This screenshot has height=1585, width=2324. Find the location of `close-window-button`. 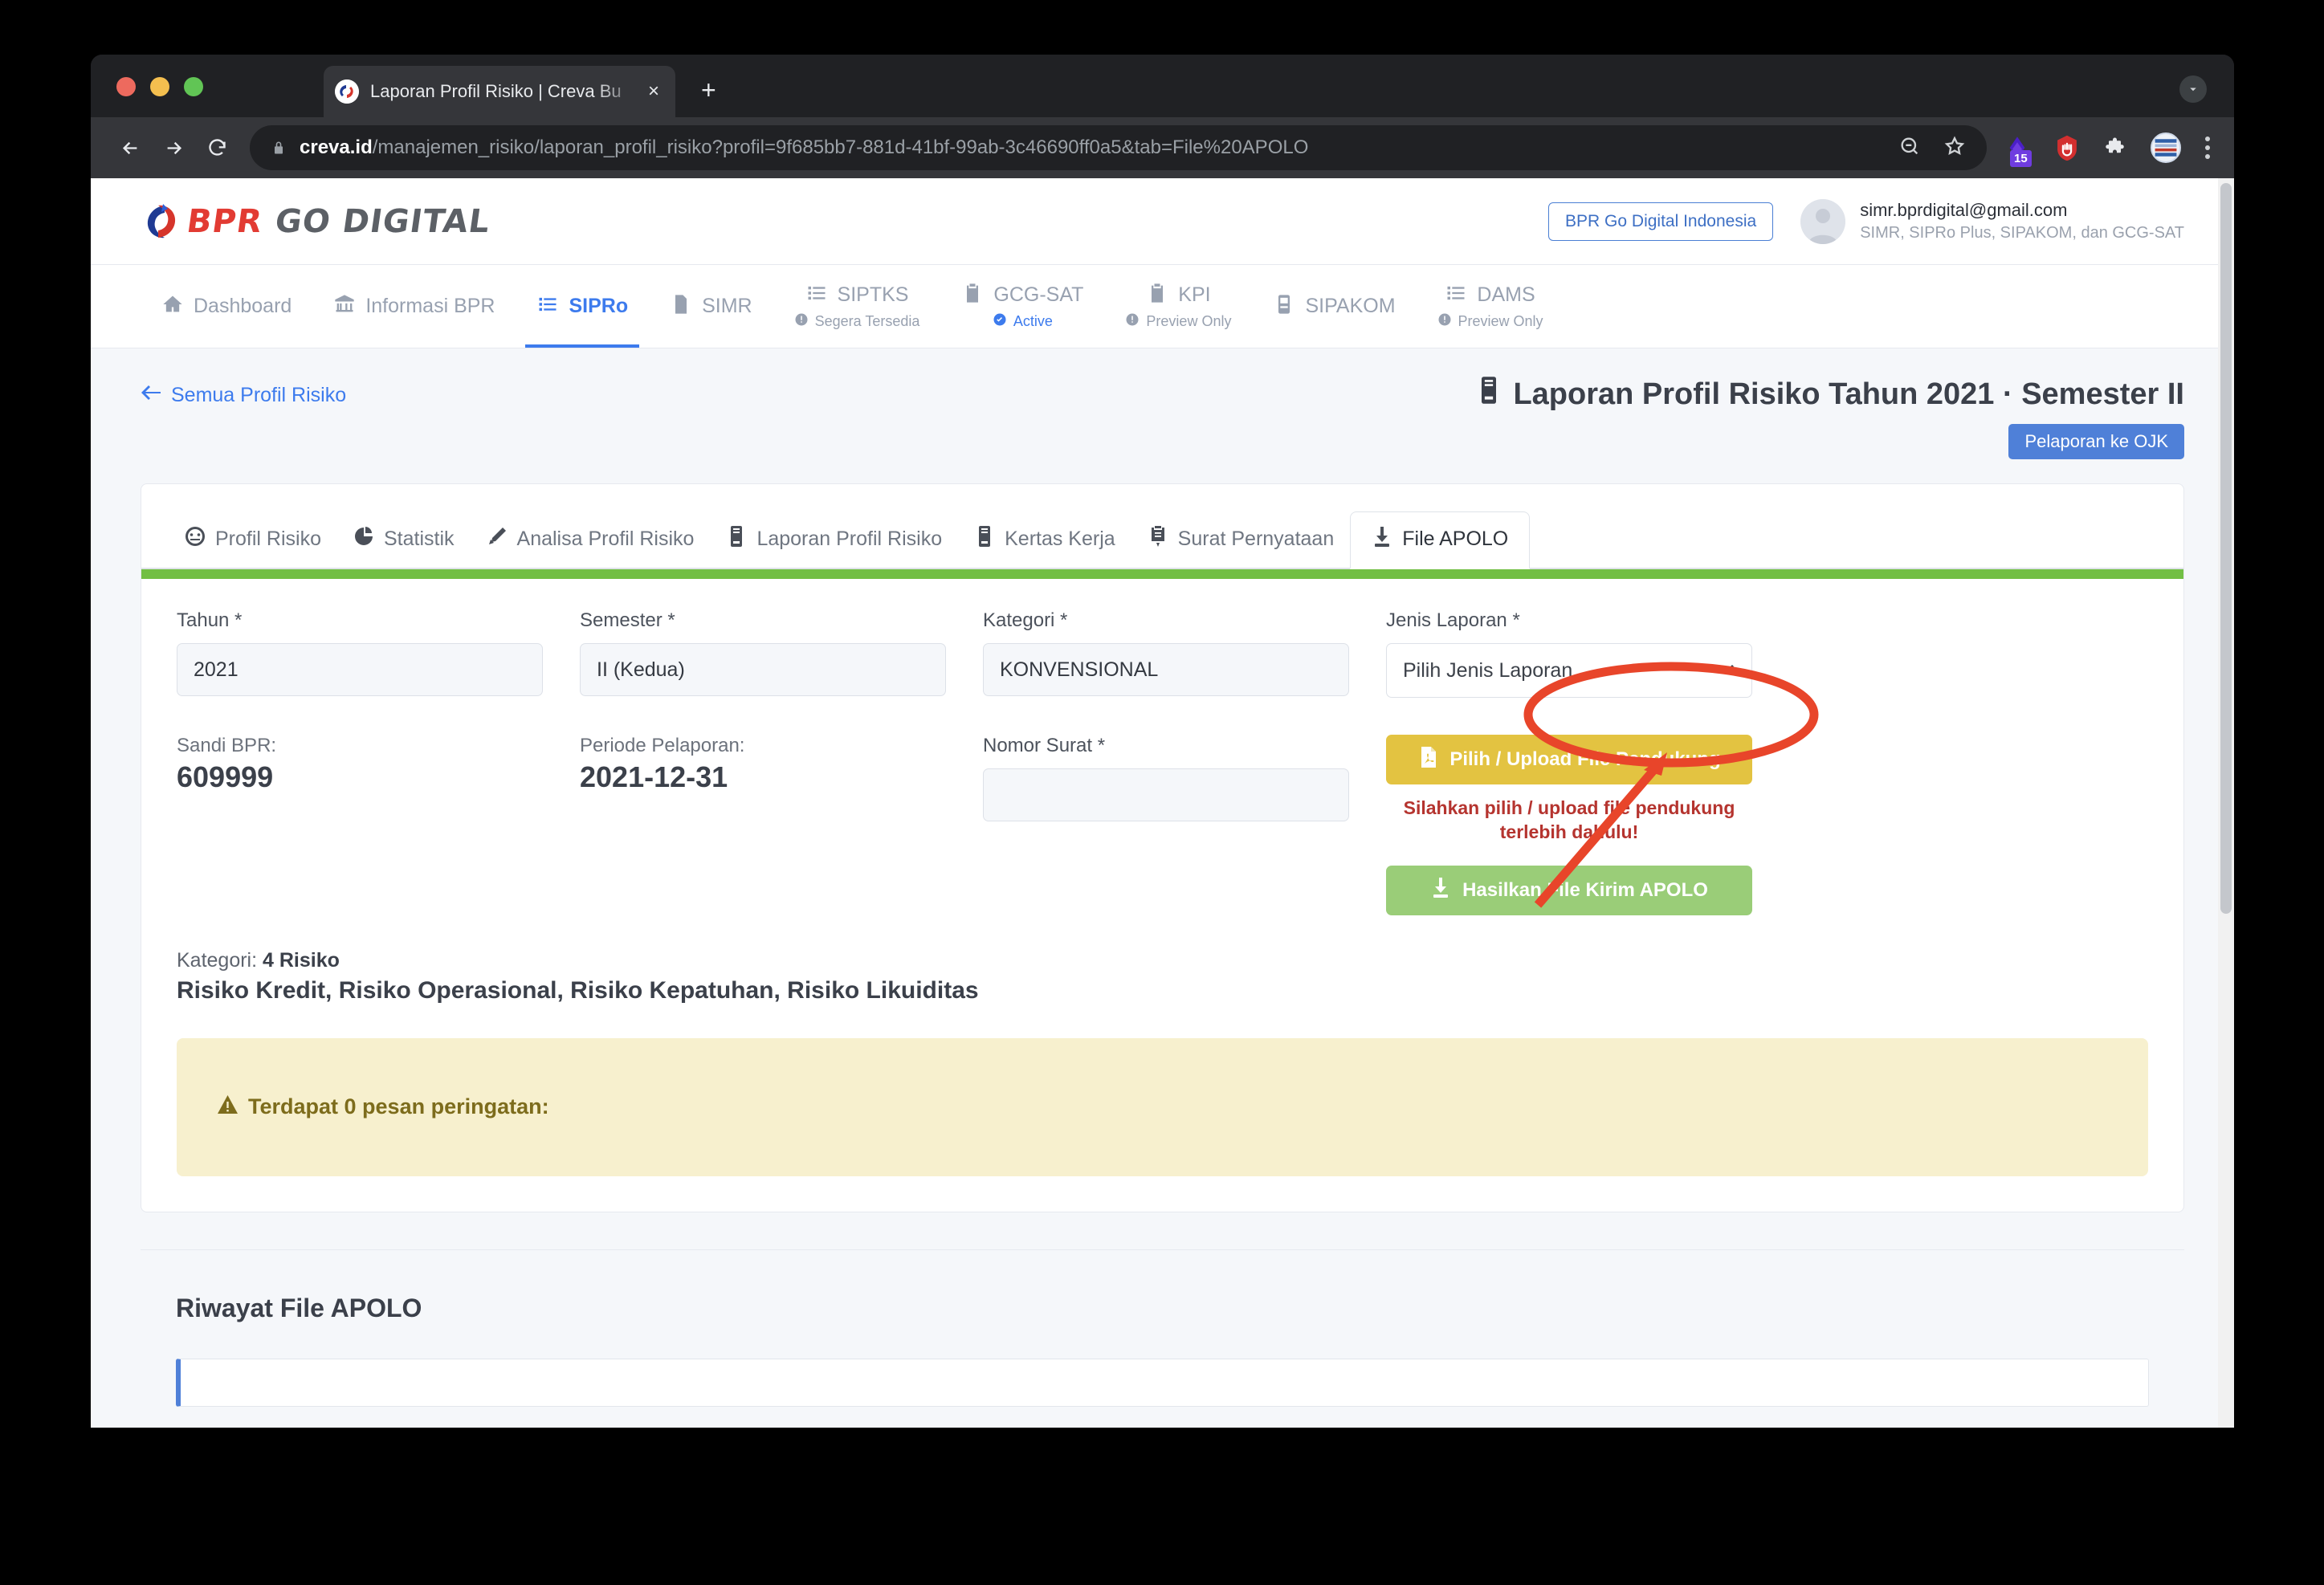

close-window-button is located at coordinates (126, 86).